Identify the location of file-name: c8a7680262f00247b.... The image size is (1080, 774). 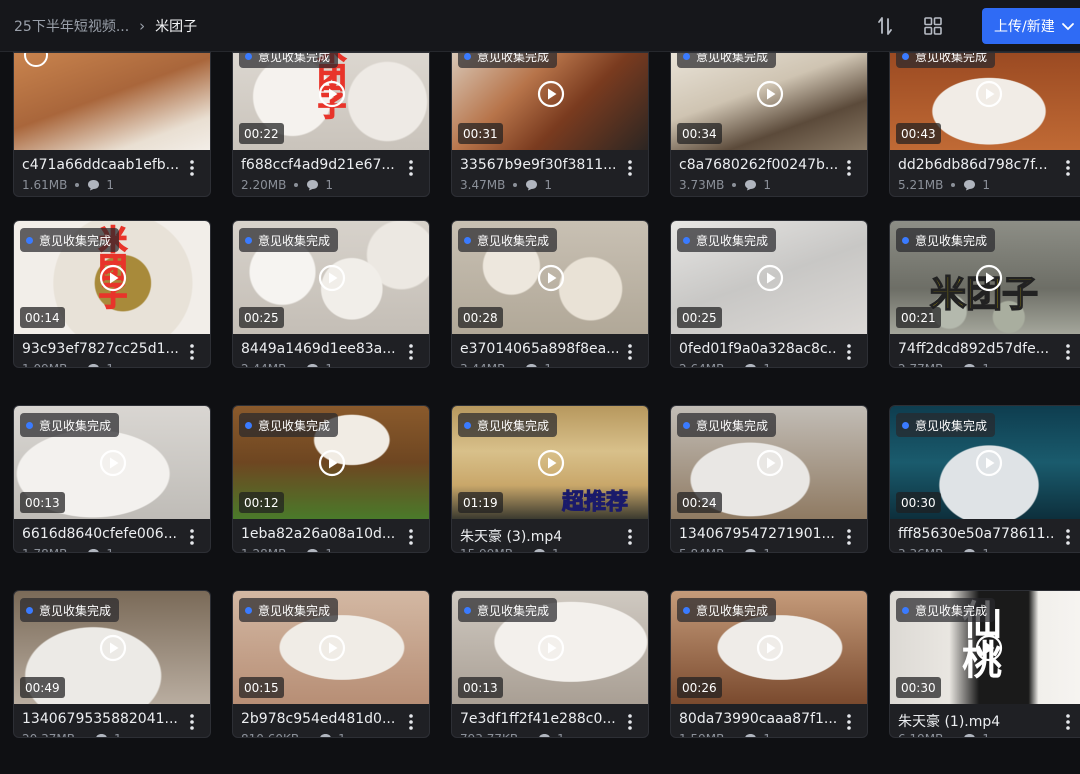
(758, 165).